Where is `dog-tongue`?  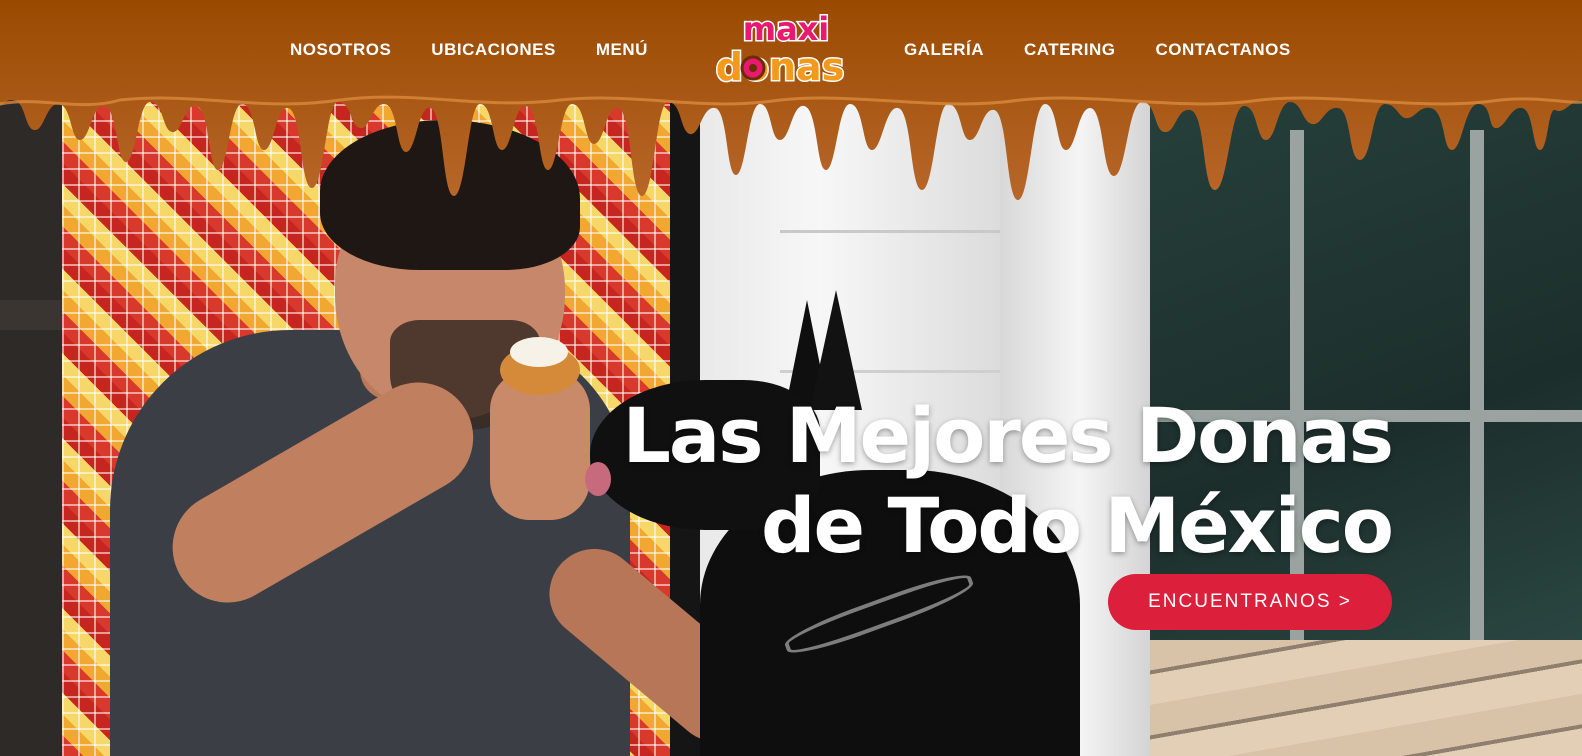 dog-tongue is located at coordinates (598, 479).